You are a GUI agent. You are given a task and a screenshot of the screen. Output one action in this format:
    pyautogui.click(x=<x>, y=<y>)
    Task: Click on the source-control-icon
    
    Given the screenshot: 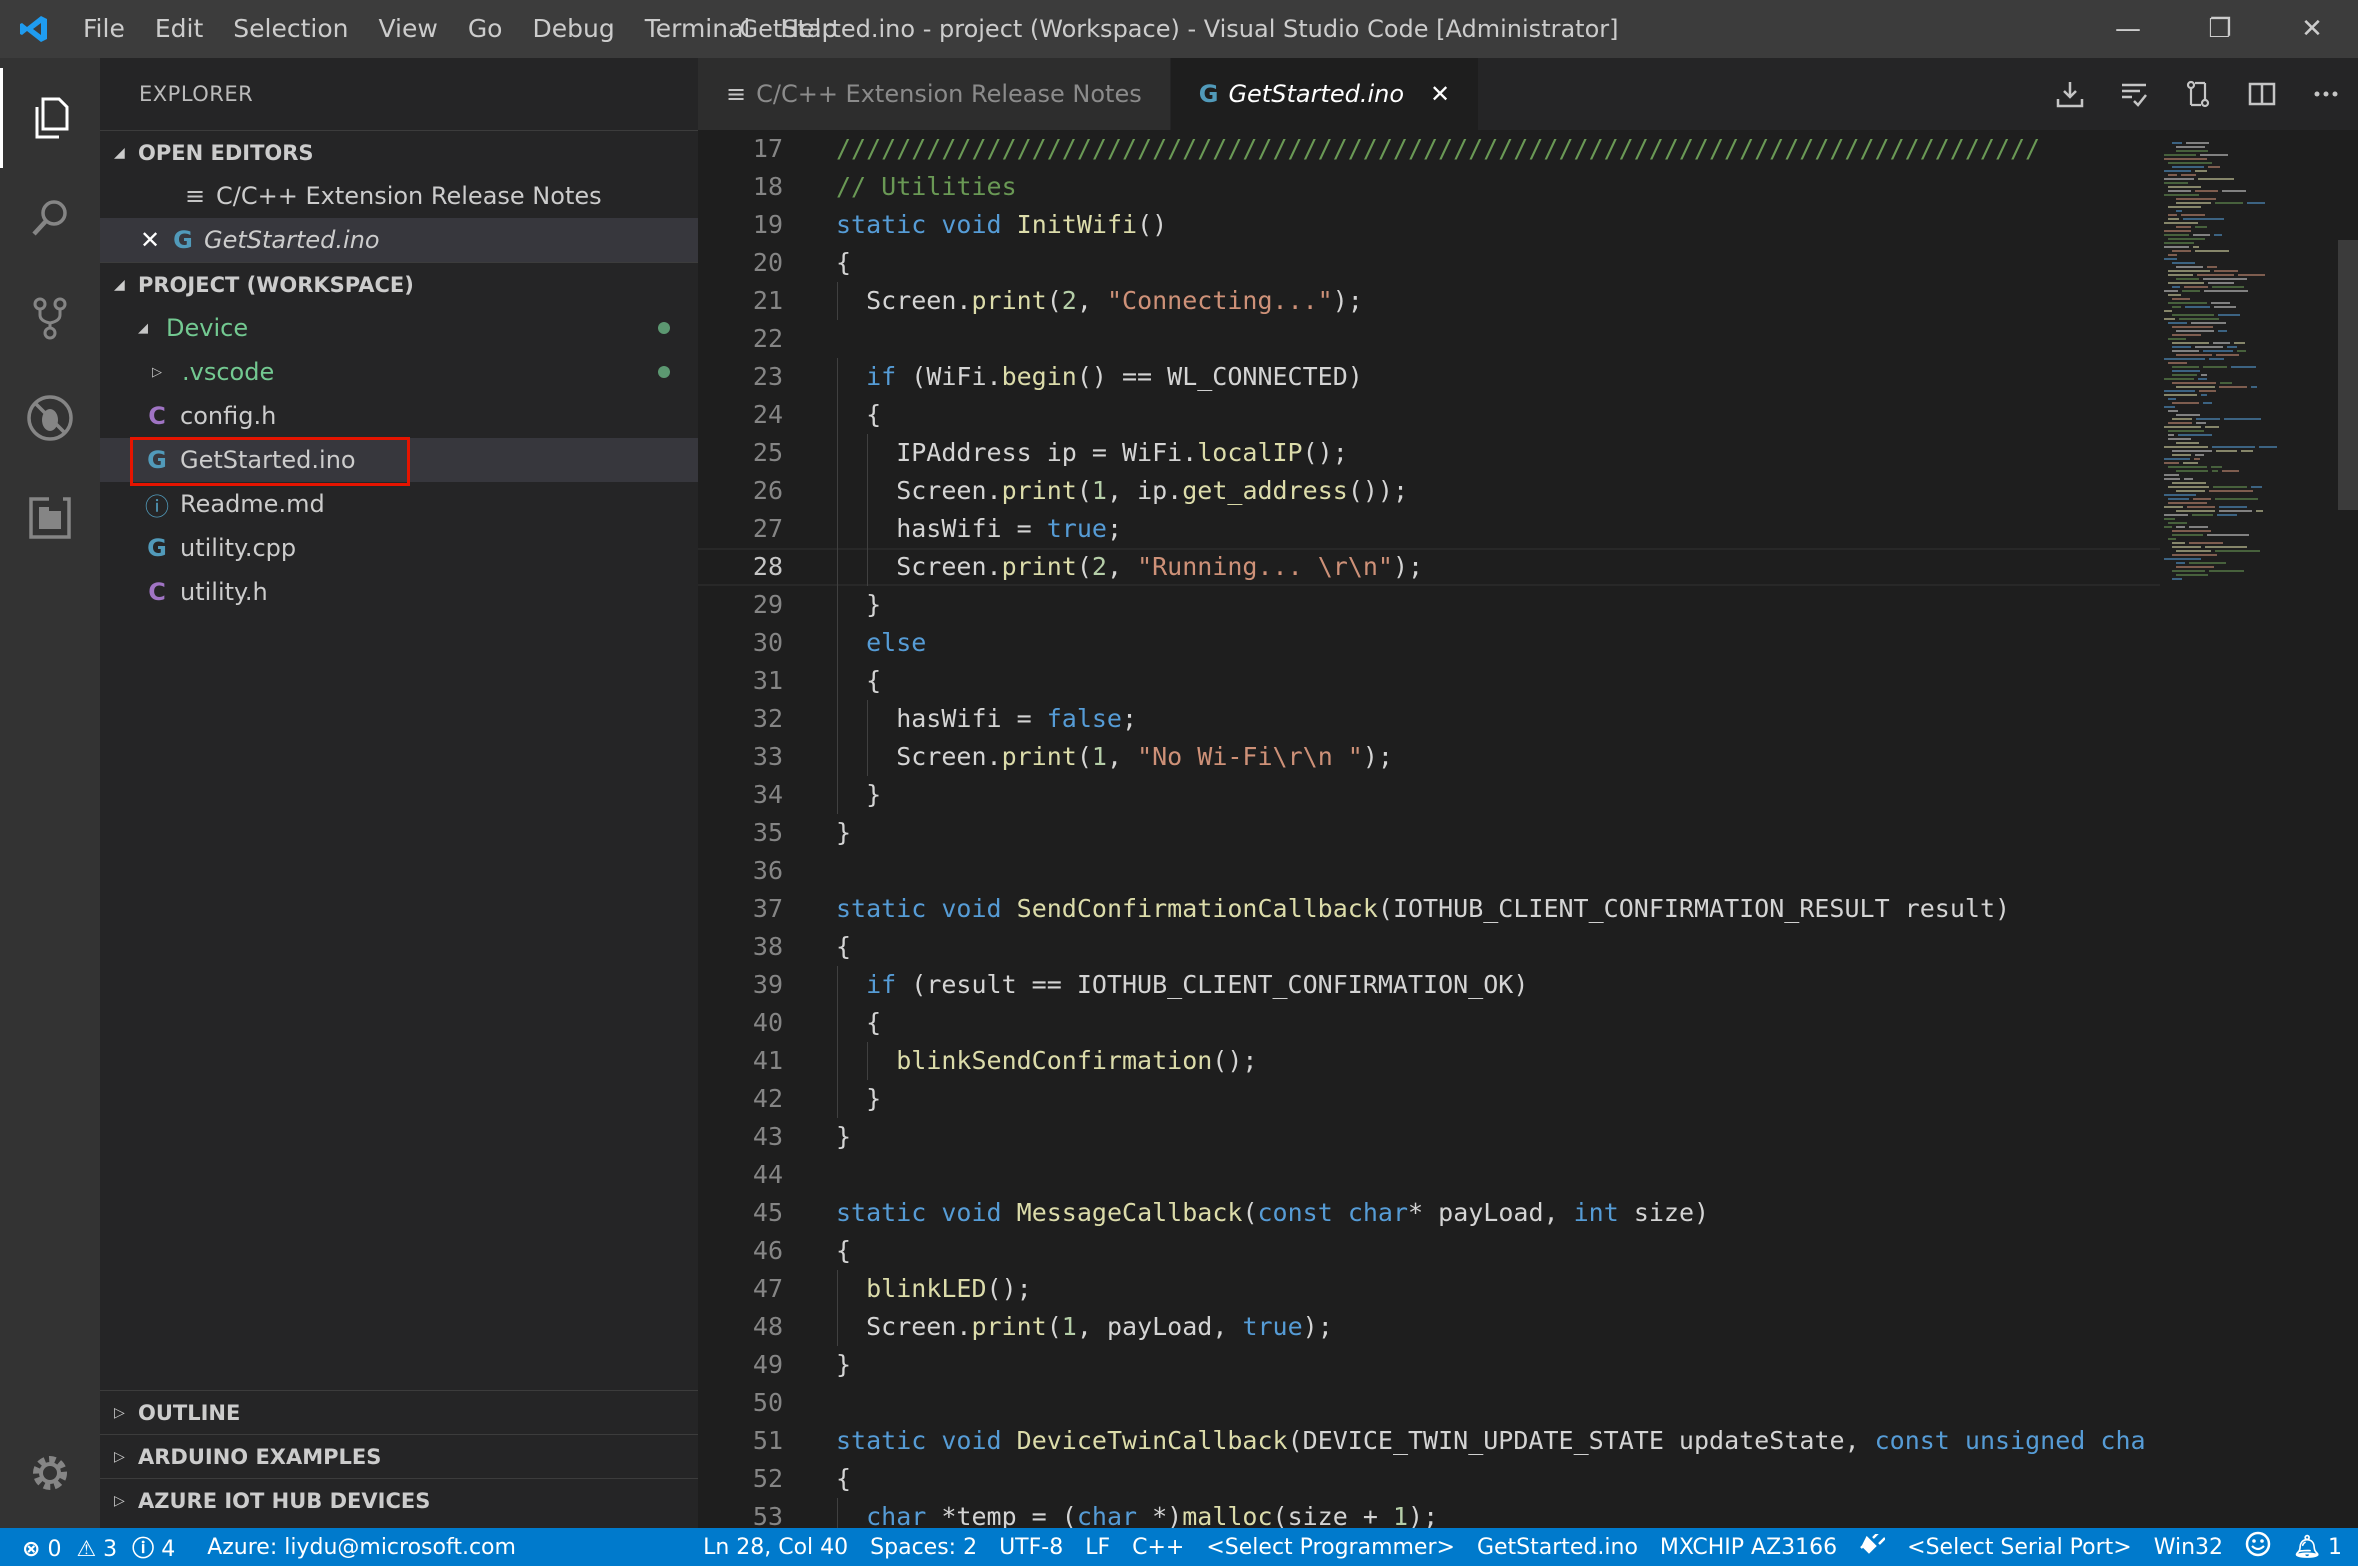 What is the action you would take?
    pyautogui.click(x=50, y=318)
    